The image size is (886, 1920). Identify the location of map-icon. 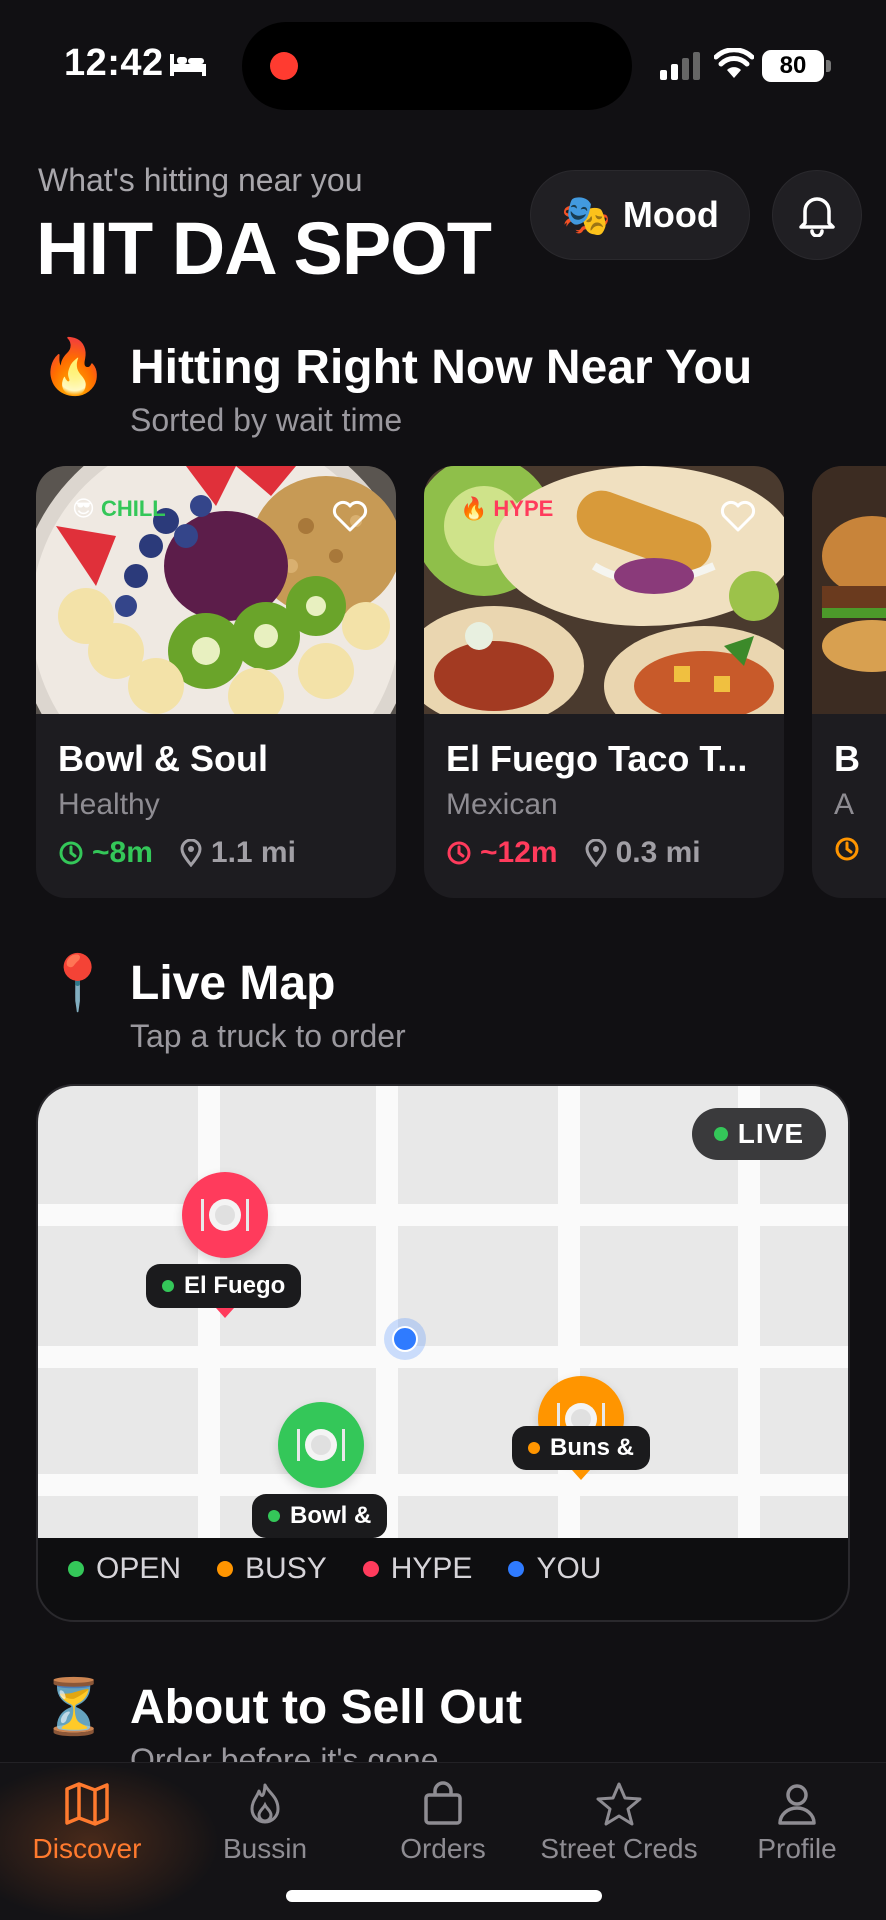
(87, 1804).